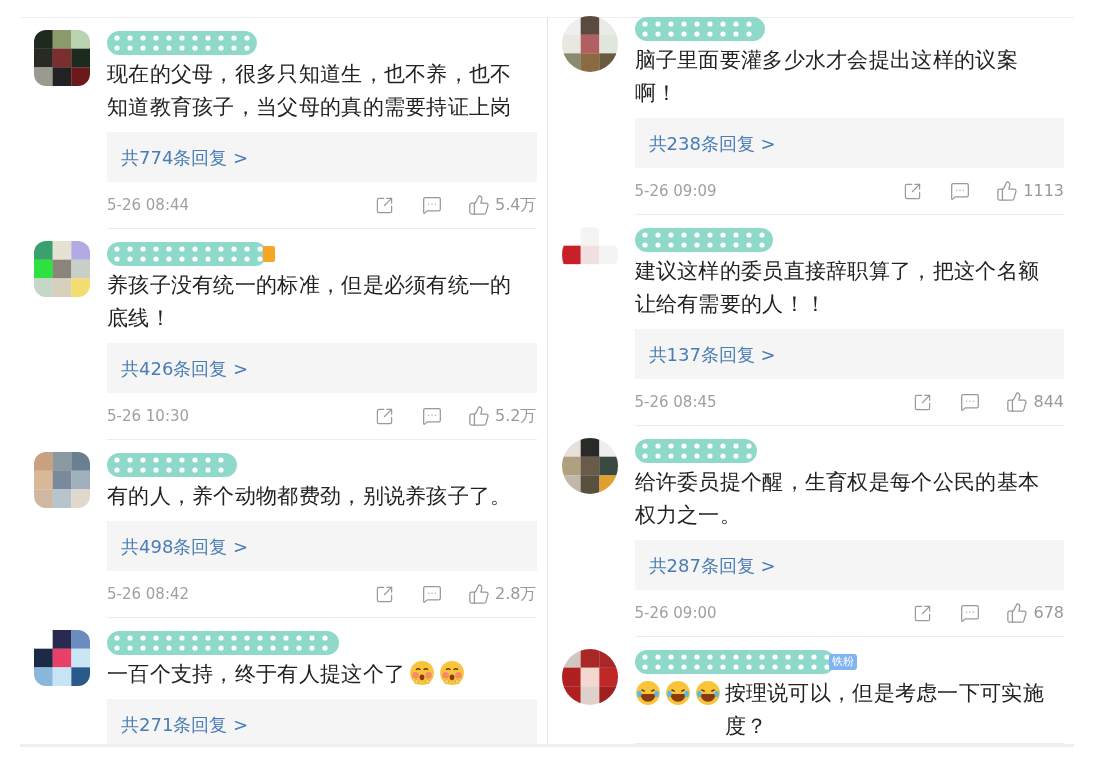  Describe the element at coordinates (502, 205) in the screenshot. I see `like-button: 5.4万` at that location.